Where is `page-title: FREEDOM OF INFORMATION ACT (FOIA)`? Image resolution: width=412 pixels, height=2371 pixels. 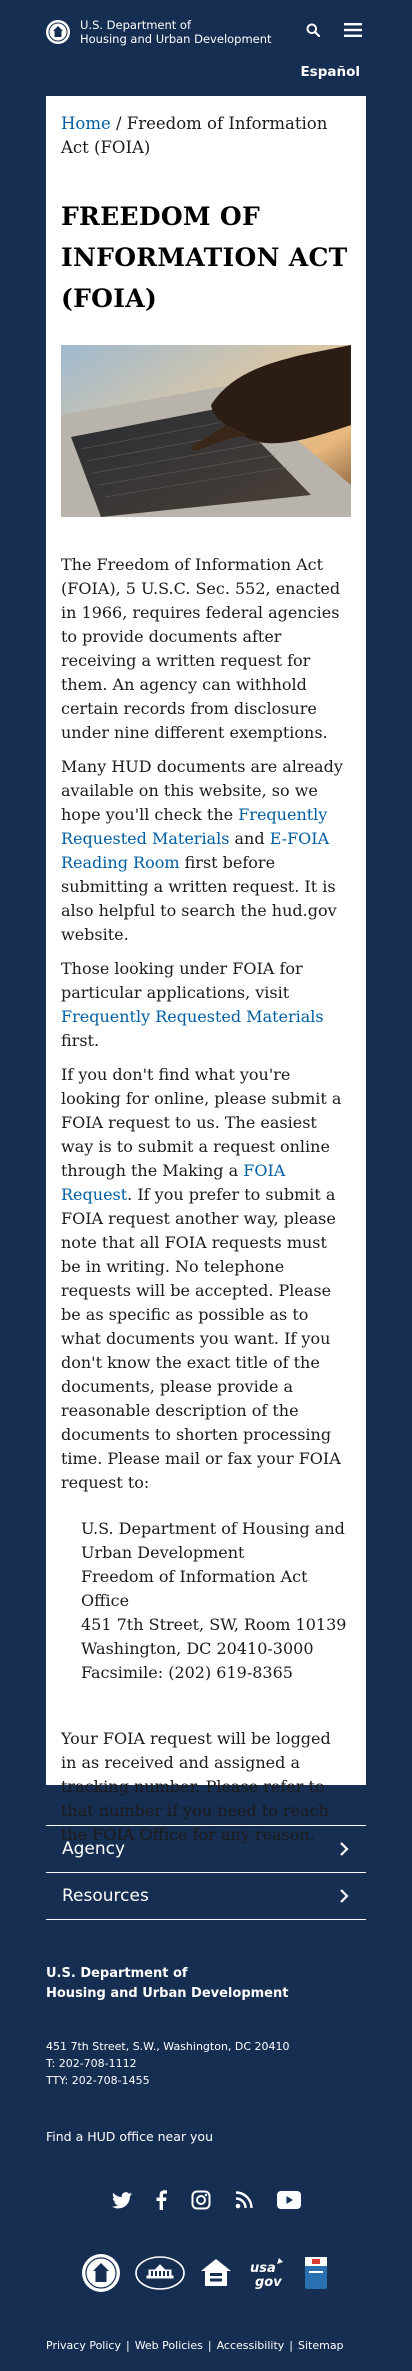 page-title: FREEDOM OF INFORMATION ACT (FOIA) is located at coordinates (204, 257).